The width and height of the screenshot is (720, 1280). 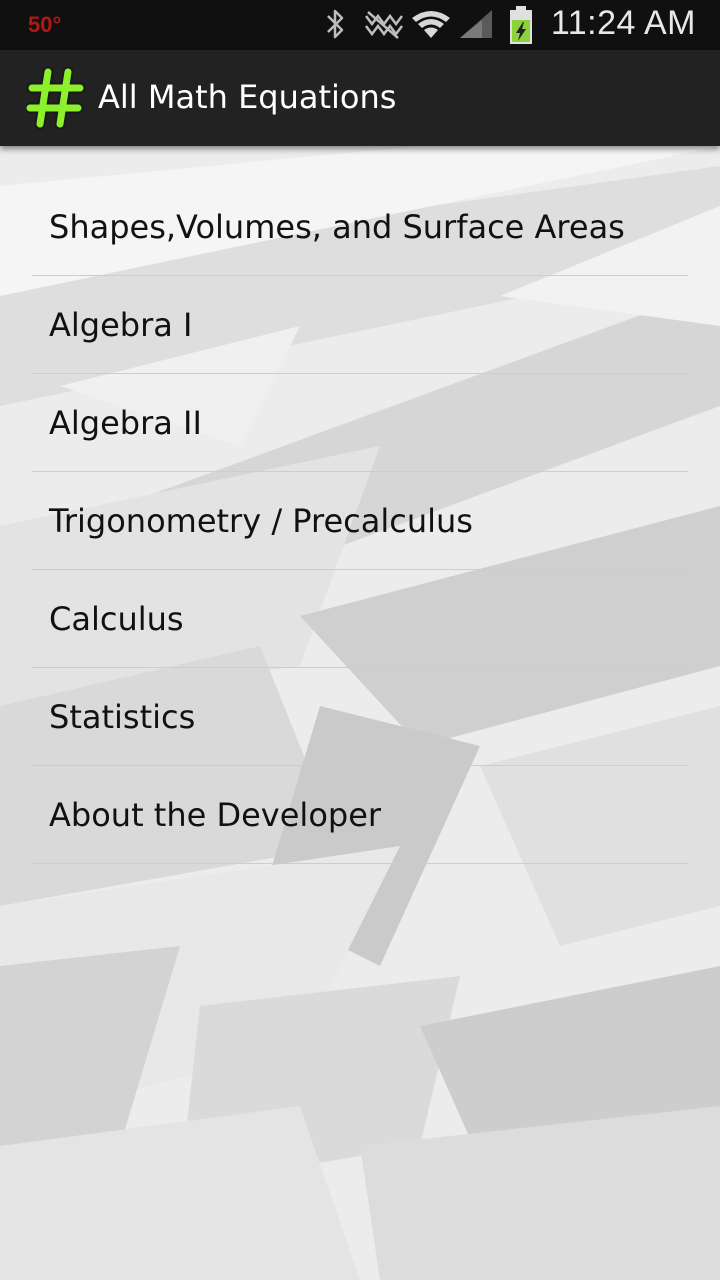 I want to click on list-item-label: Trigonometry / Precalculus, so click(x=261, y=520).